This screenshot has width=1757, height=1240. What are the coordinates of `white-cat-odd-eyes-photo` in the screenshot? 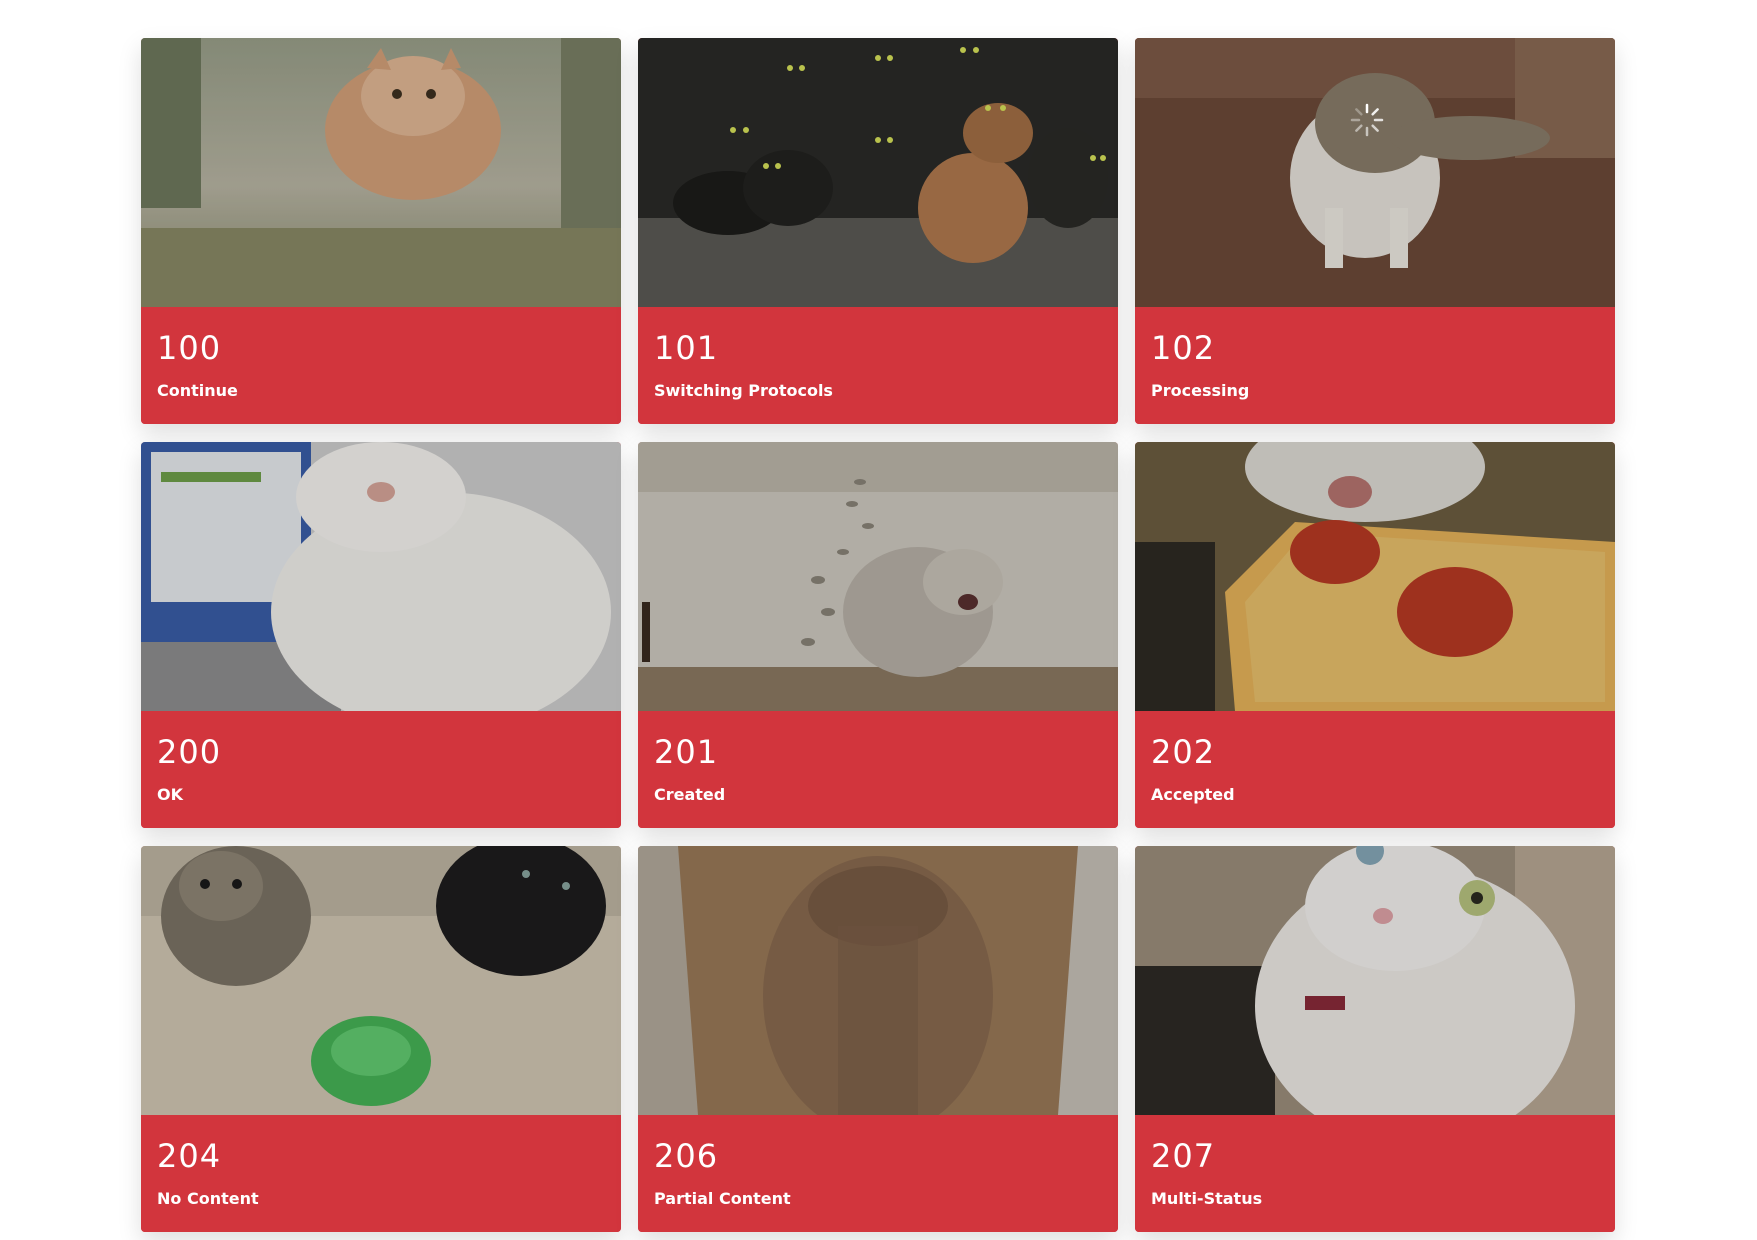 It's located at (1375, 980).